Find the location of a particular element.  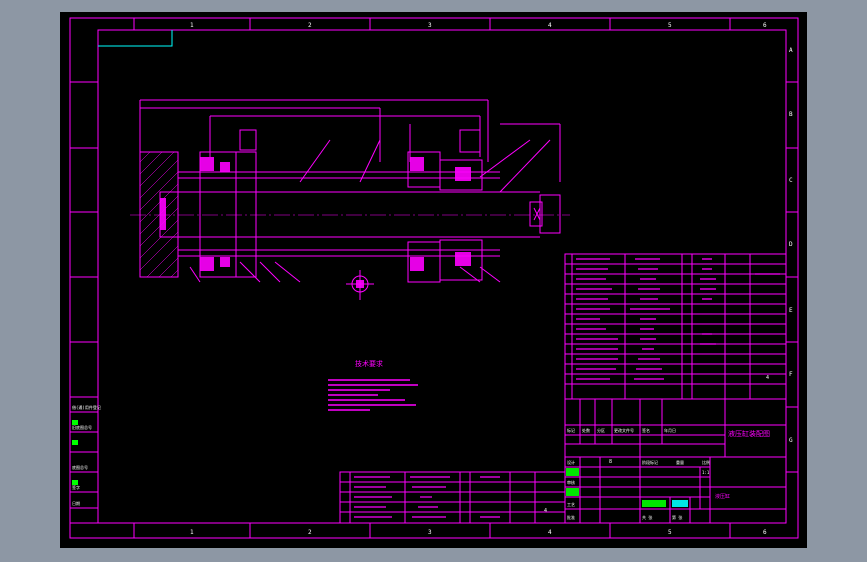

strip-label-3: 底图总号 is located at coordinates (80, 467).